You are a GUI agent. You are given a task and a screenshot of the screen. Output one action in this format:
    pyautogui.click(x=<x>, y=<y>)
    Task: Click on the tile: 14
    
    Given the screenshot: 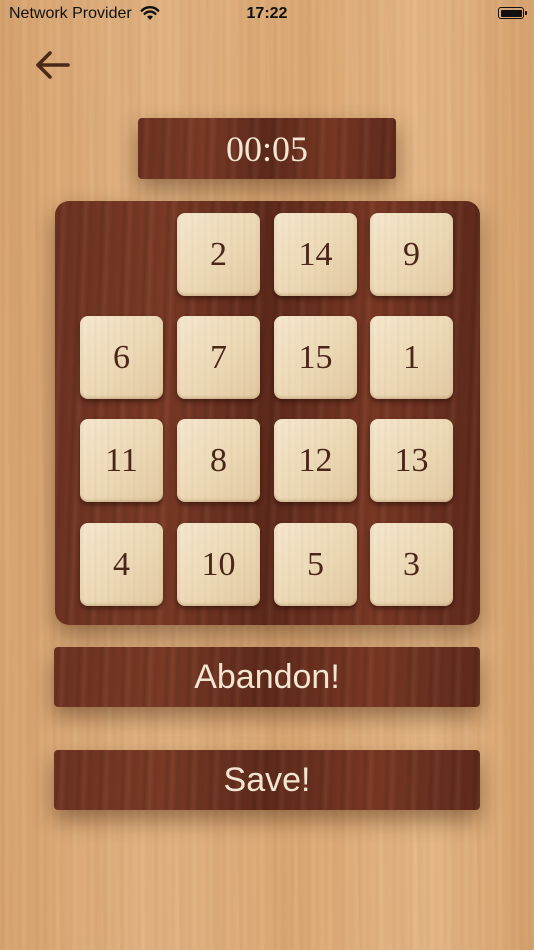 What is the action you would take?
    pyautogui.click(x=315, y=254)
    